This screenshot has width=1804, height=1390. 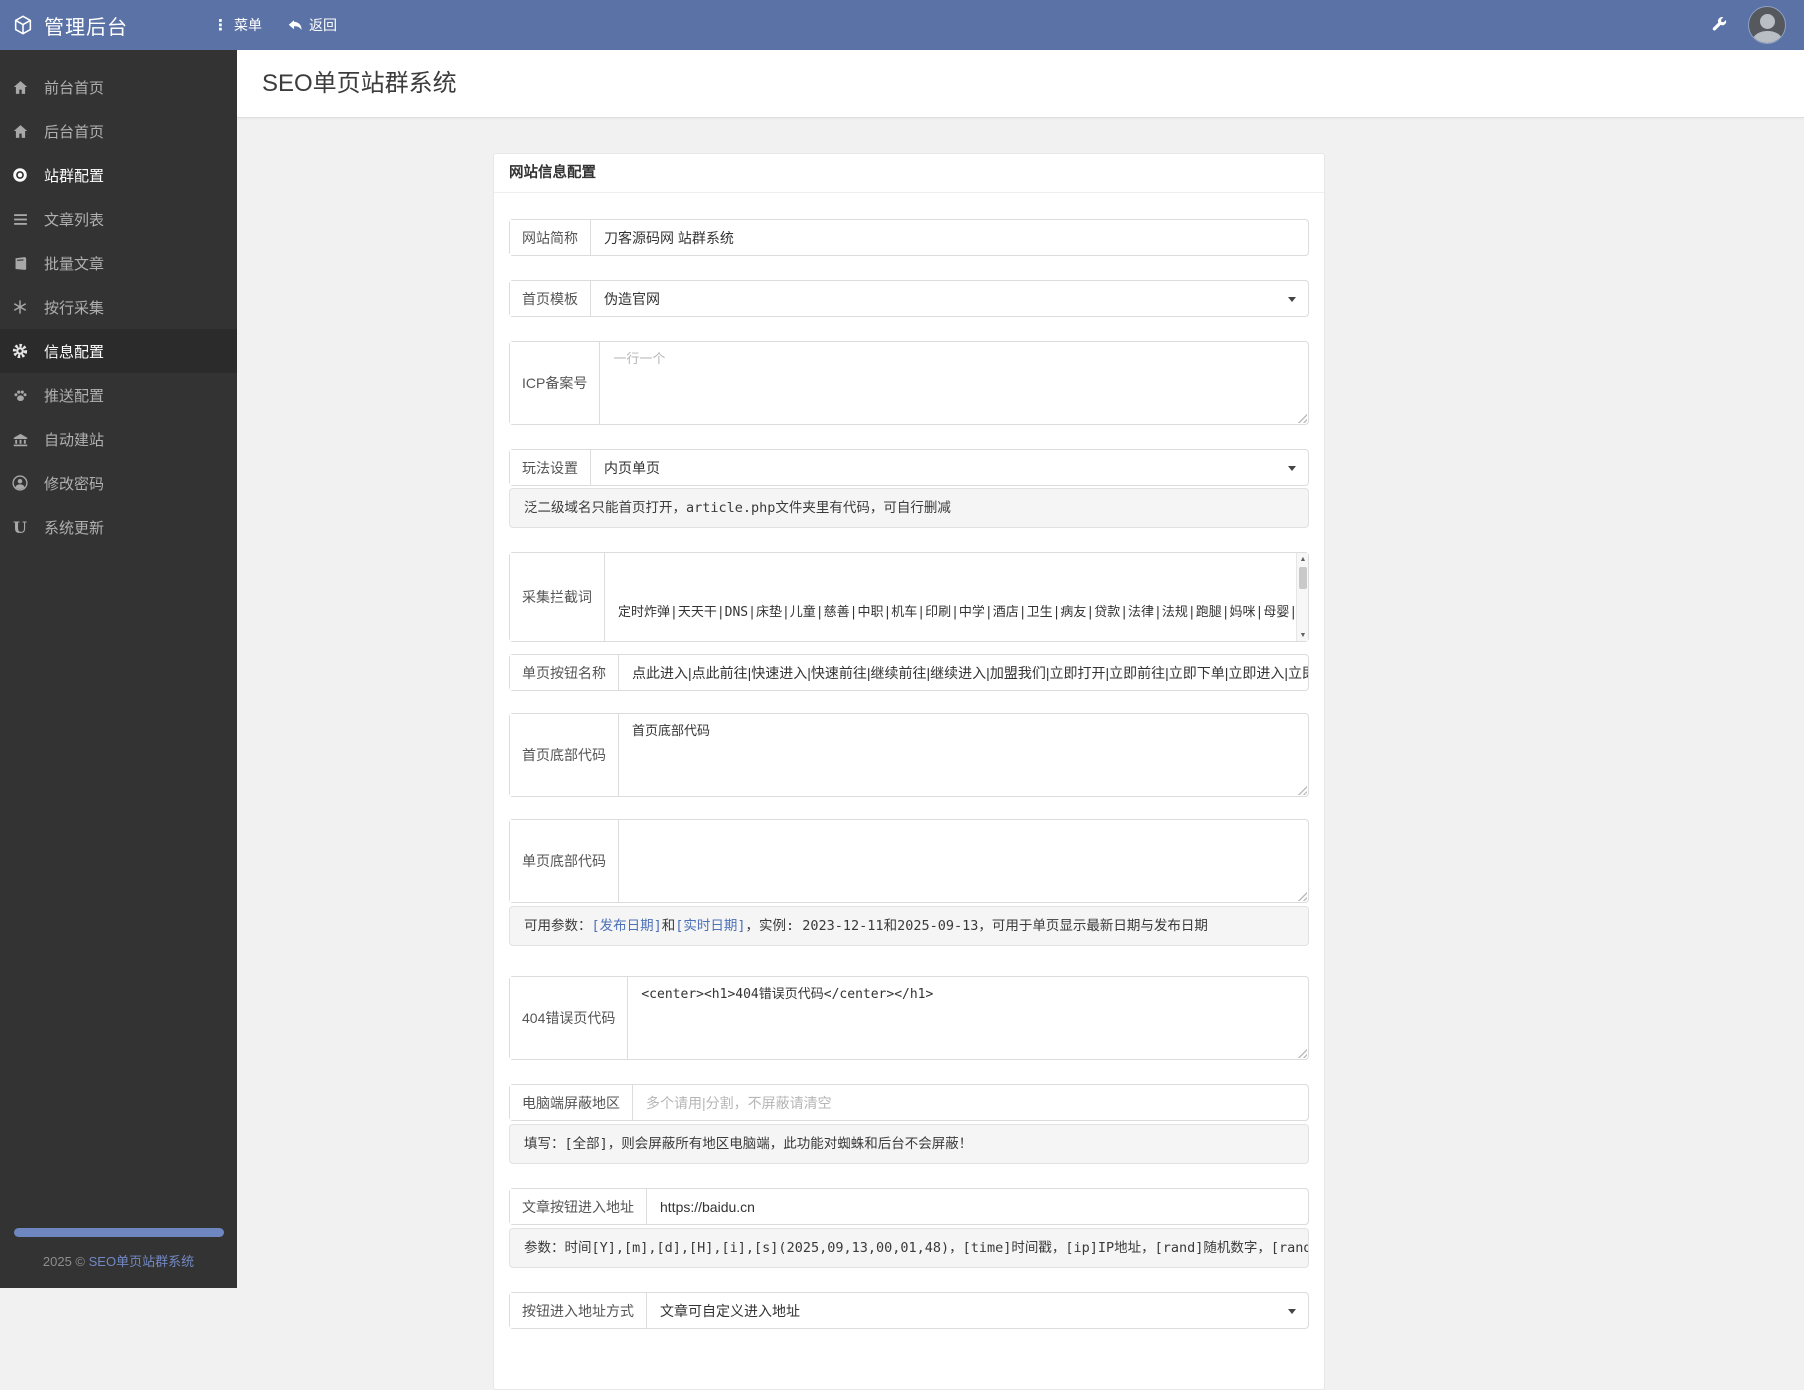 I want to click on publish-date-link: [发布日期], so click(x=627, y=926).